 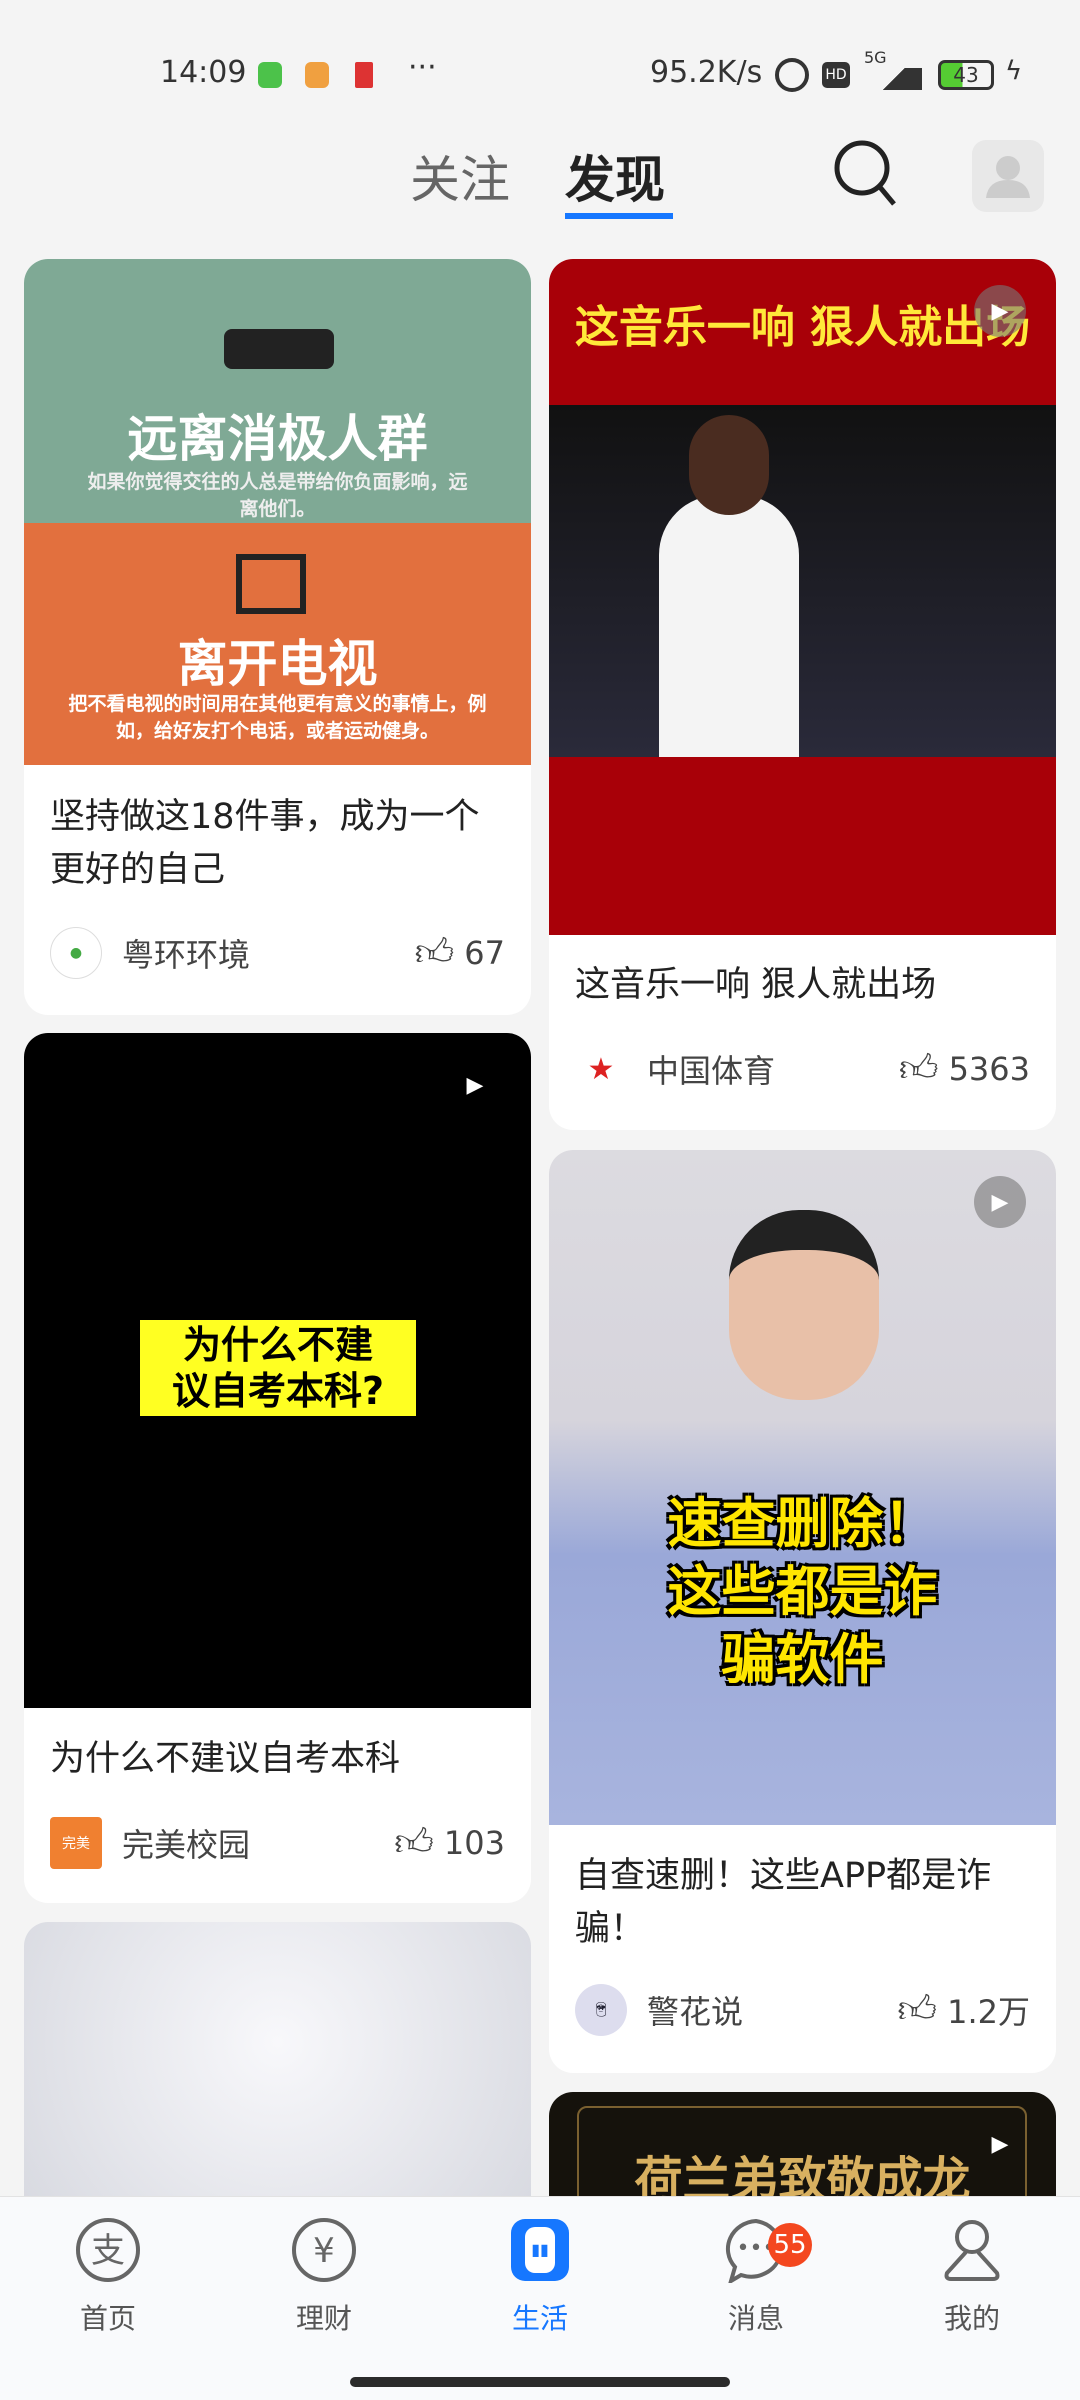 I want to click on bottom-nav: 支 首页 ¥ 理财 ▮▮ 生活 ••• 消息 55 我的, so click(x=540, y=2298).